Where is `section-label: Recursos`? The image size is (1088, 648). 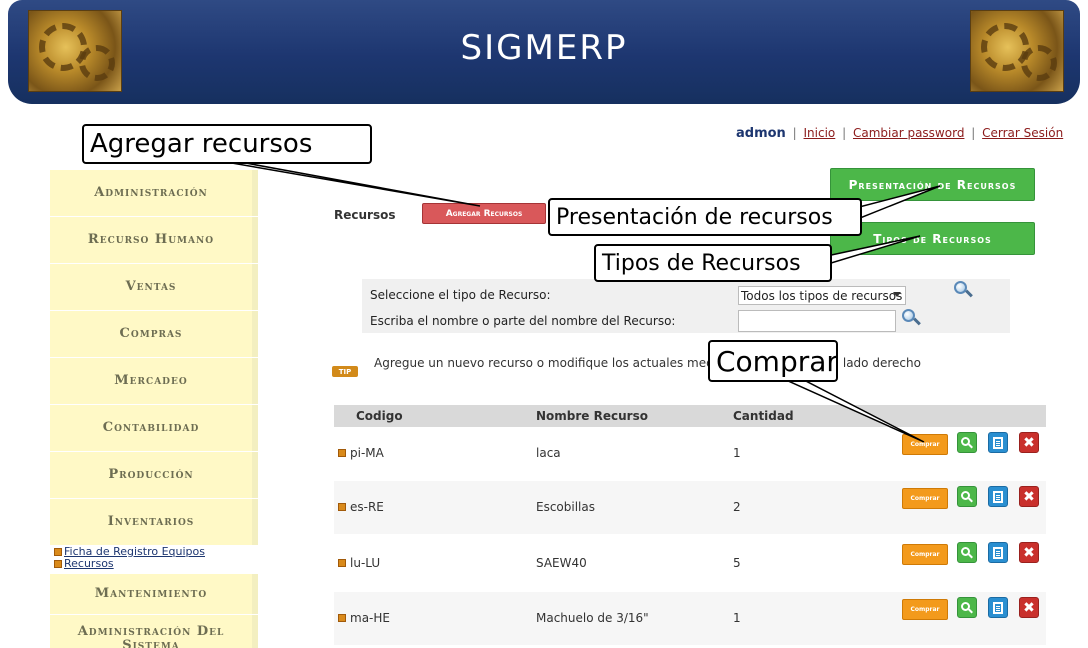
section-label: Recursos is located at coordinates (365, 215).